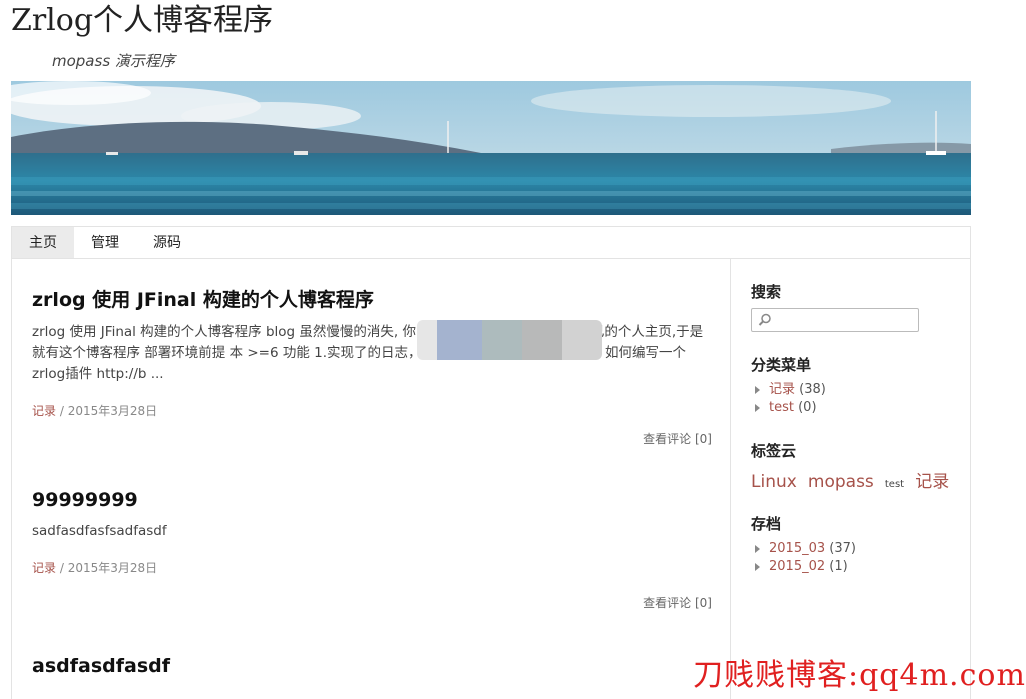  I want to click on nav-item-home: 主页, so click(43, 243).